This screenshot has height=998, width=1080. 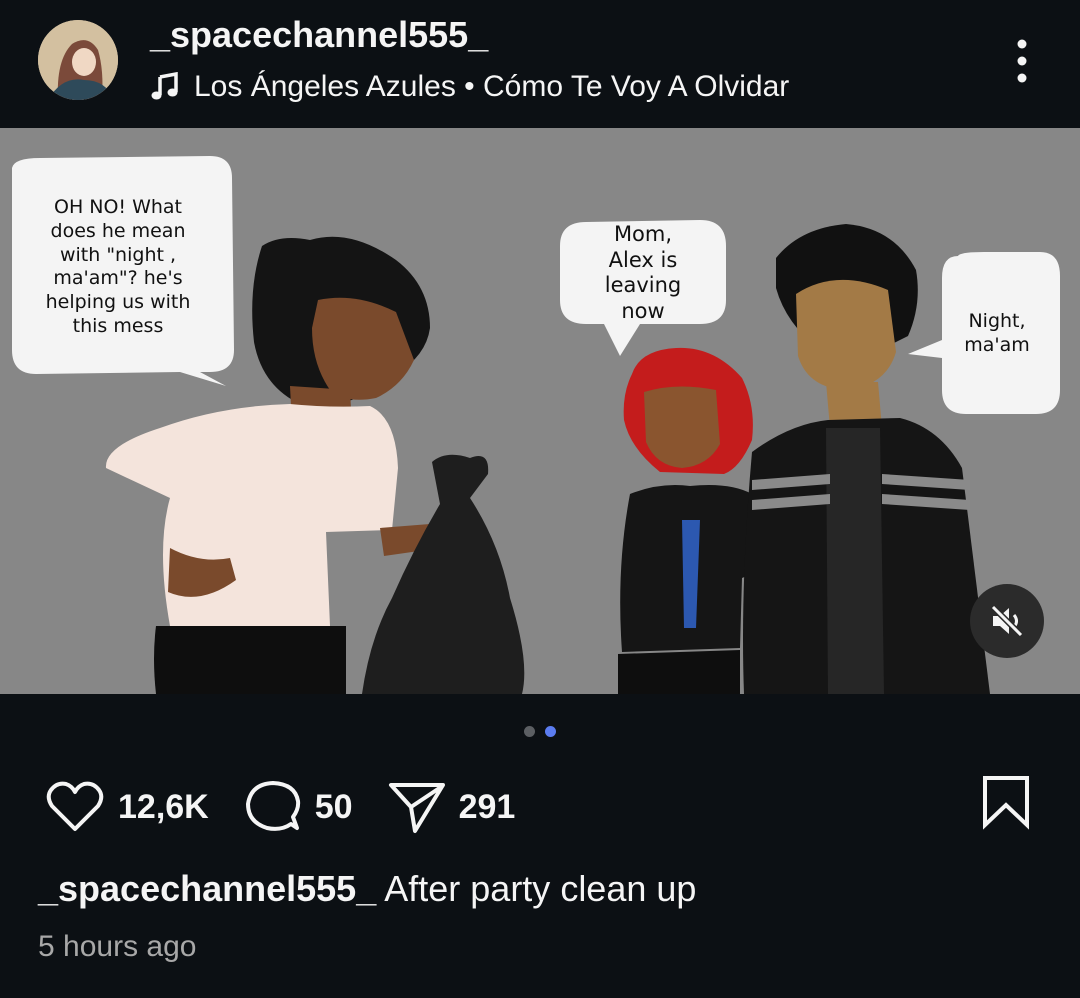 What do you see at coordinates (75, 806) in the screenshot?
I see `heart-icon` at bounding box center [75, 806].